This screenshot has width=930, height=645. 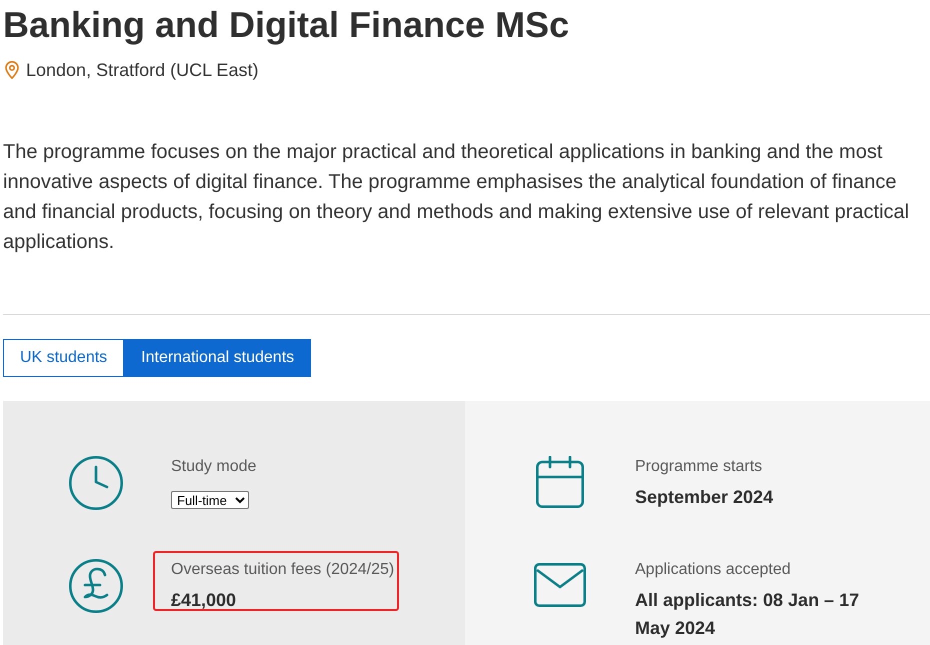 What do you see at coordinates (282, 570) in the screenshot?
I see `fact-label: Overseas tuition fees (2024/25)` at bounding box center [282, 570].